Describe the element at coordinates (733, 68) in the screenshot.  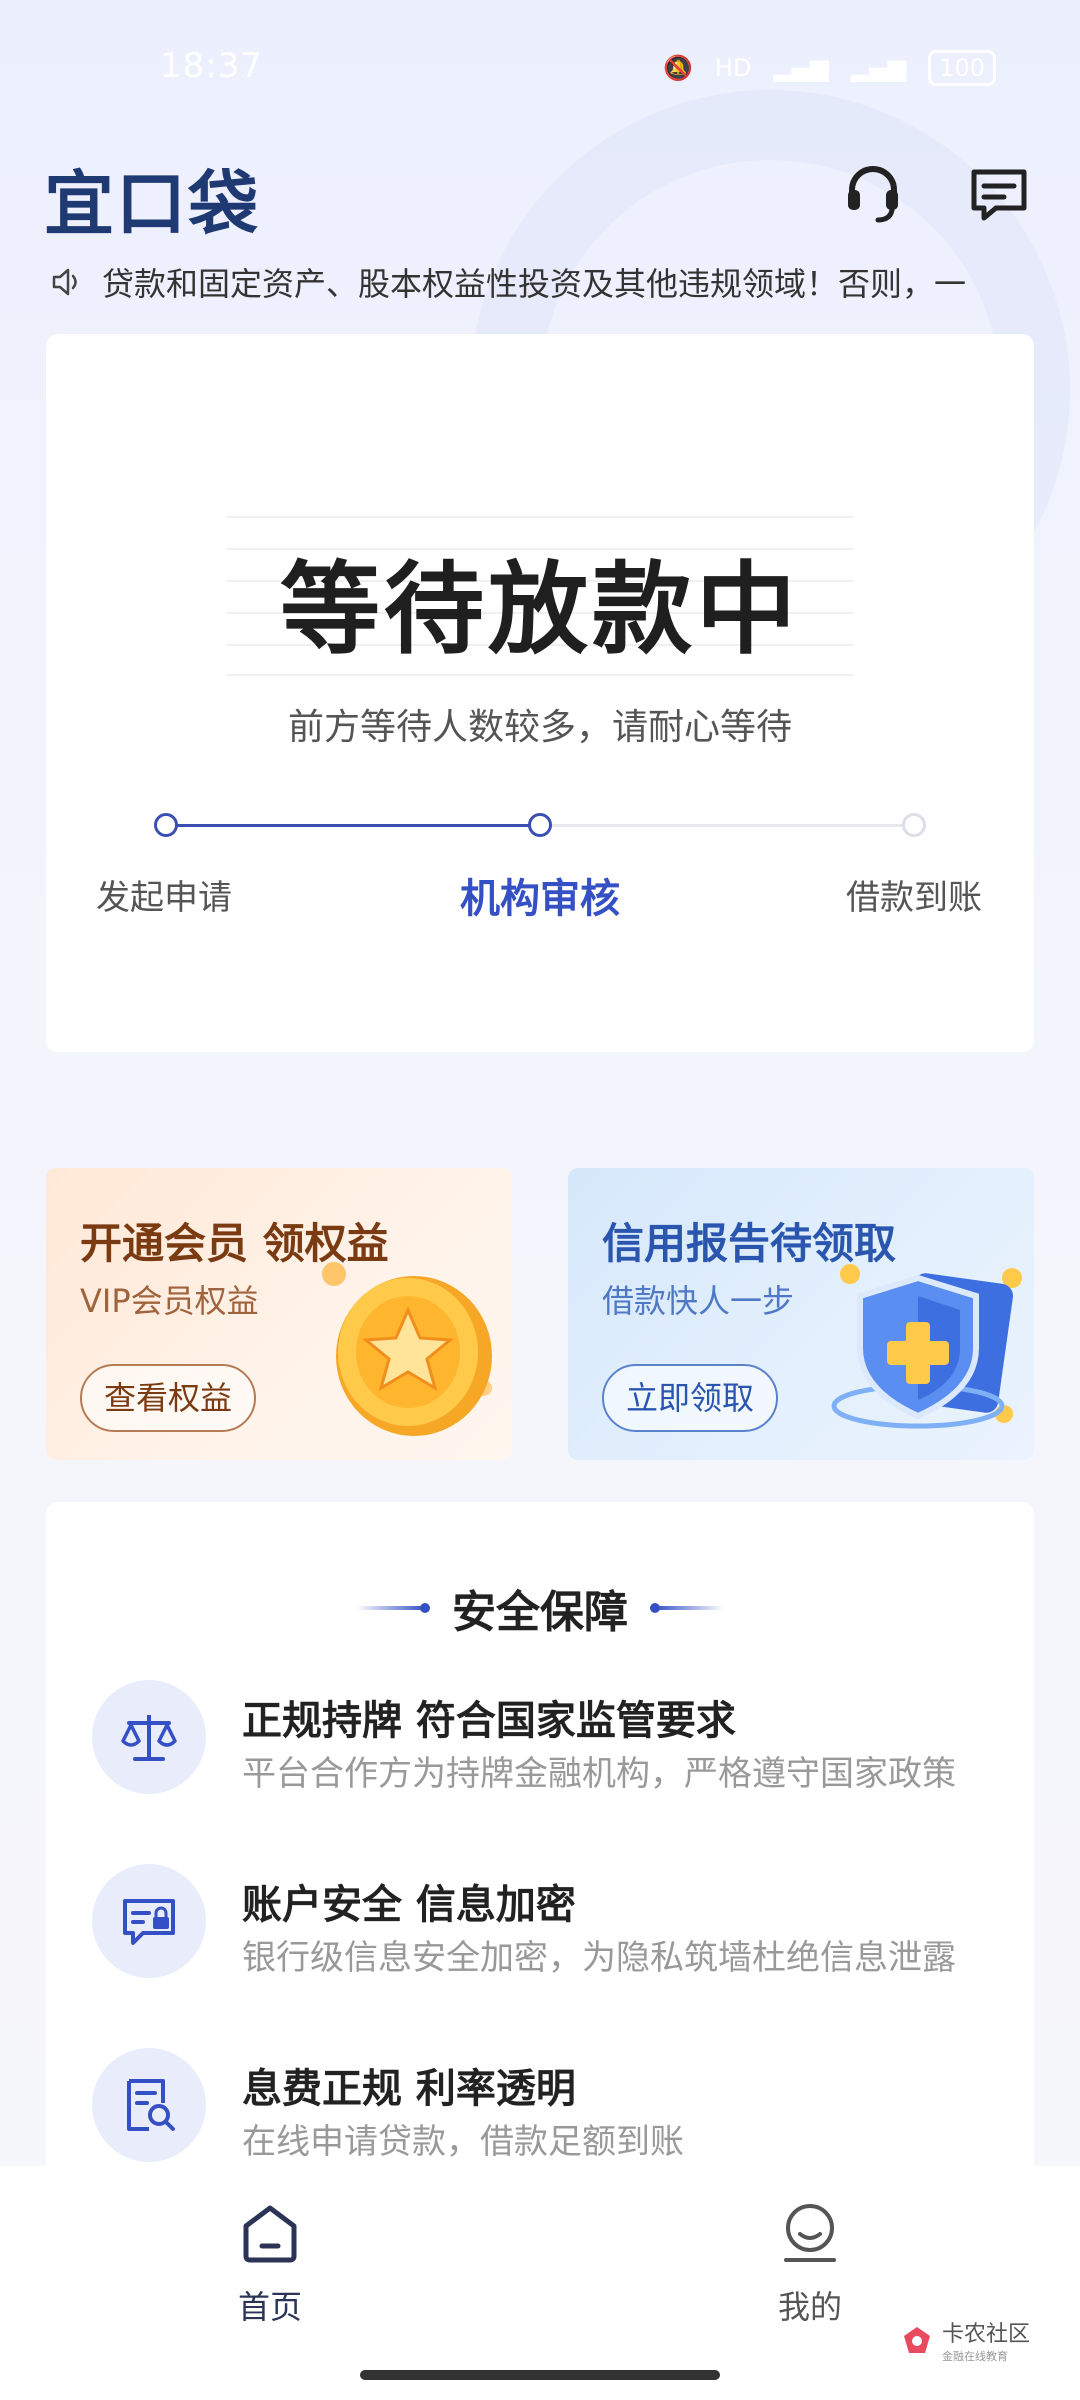
I see `hd-icon: HD` at that location.